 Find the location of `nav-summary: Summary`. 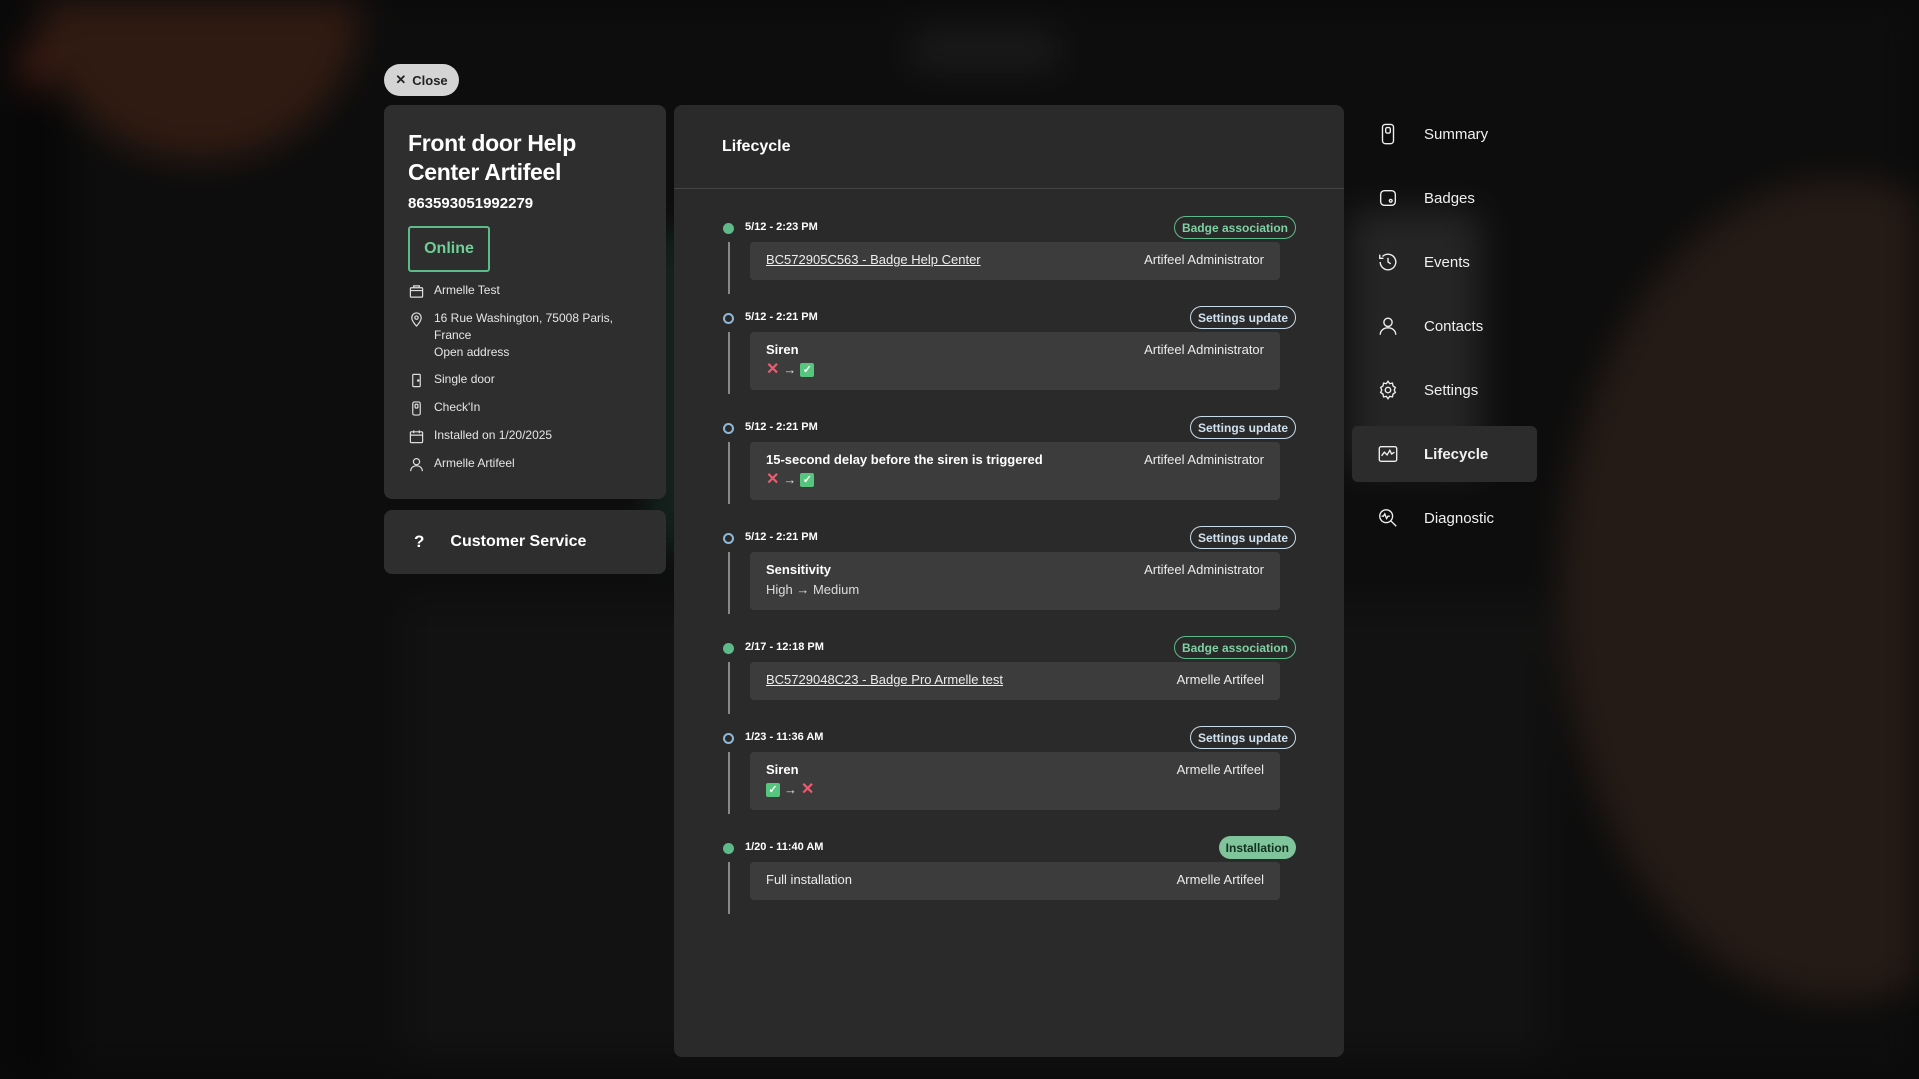

nav-summary: Summary is located at coordinates (1444, 134).